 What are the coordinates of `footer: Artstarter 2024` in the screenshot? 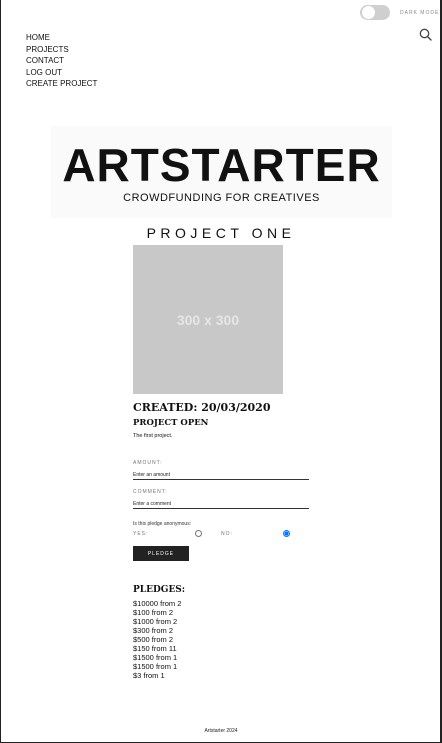 It's located at (221, 731).